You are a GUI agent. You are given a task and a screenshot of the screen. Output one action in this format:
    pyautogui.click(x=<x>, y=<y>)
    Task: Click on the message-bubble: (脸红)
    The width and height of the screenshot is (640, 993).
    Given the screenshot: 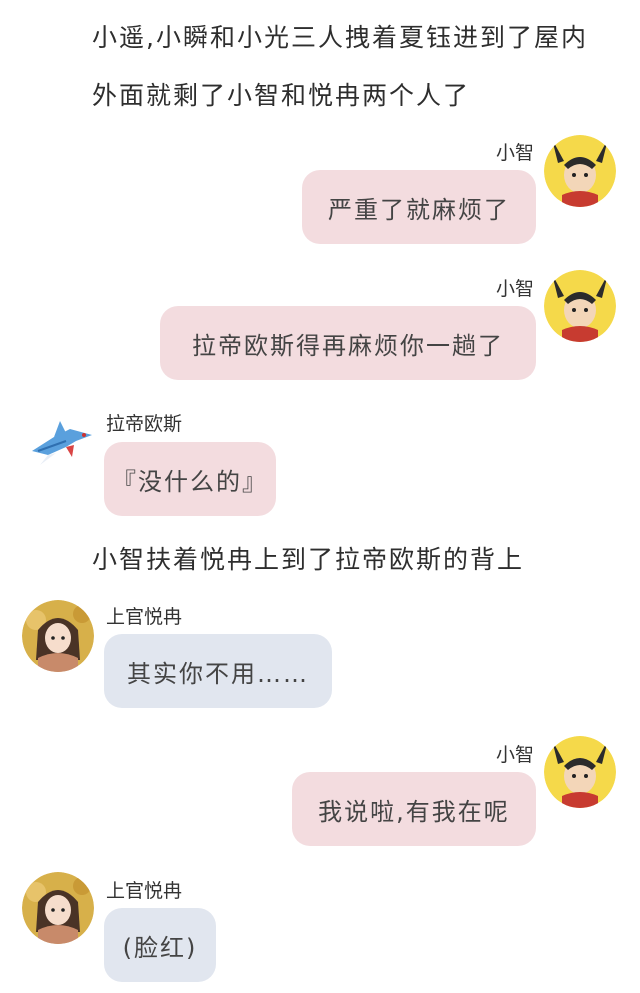 What is the action you would take?
    pyautogui.click(x=160, y=945)
    